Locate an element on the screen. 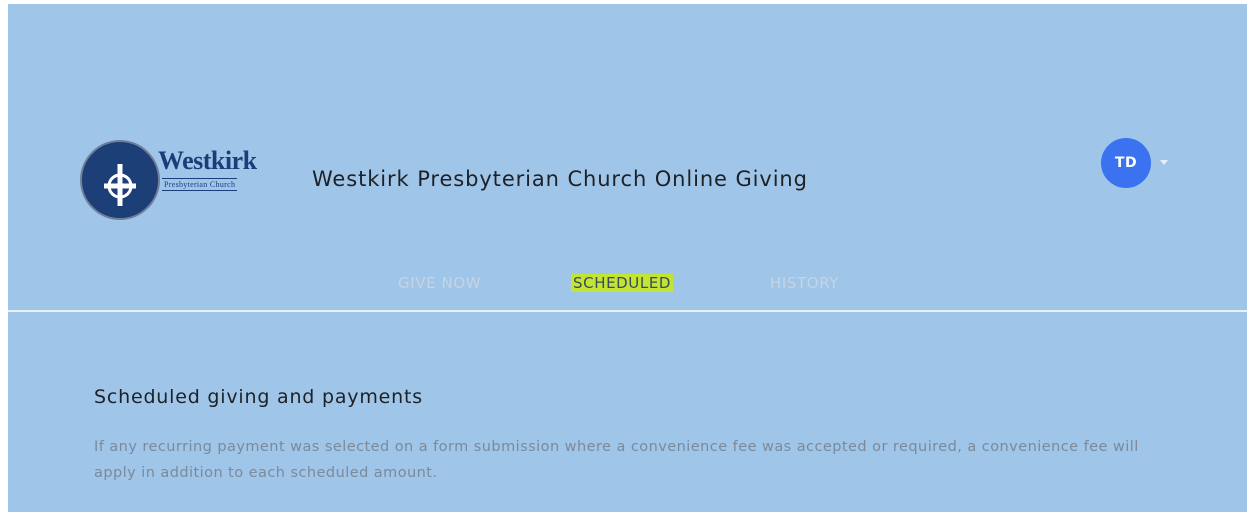 This screenshot has height=512, width=1247. logo-wordmark: Westkirk is located at coordinates (207, 160).